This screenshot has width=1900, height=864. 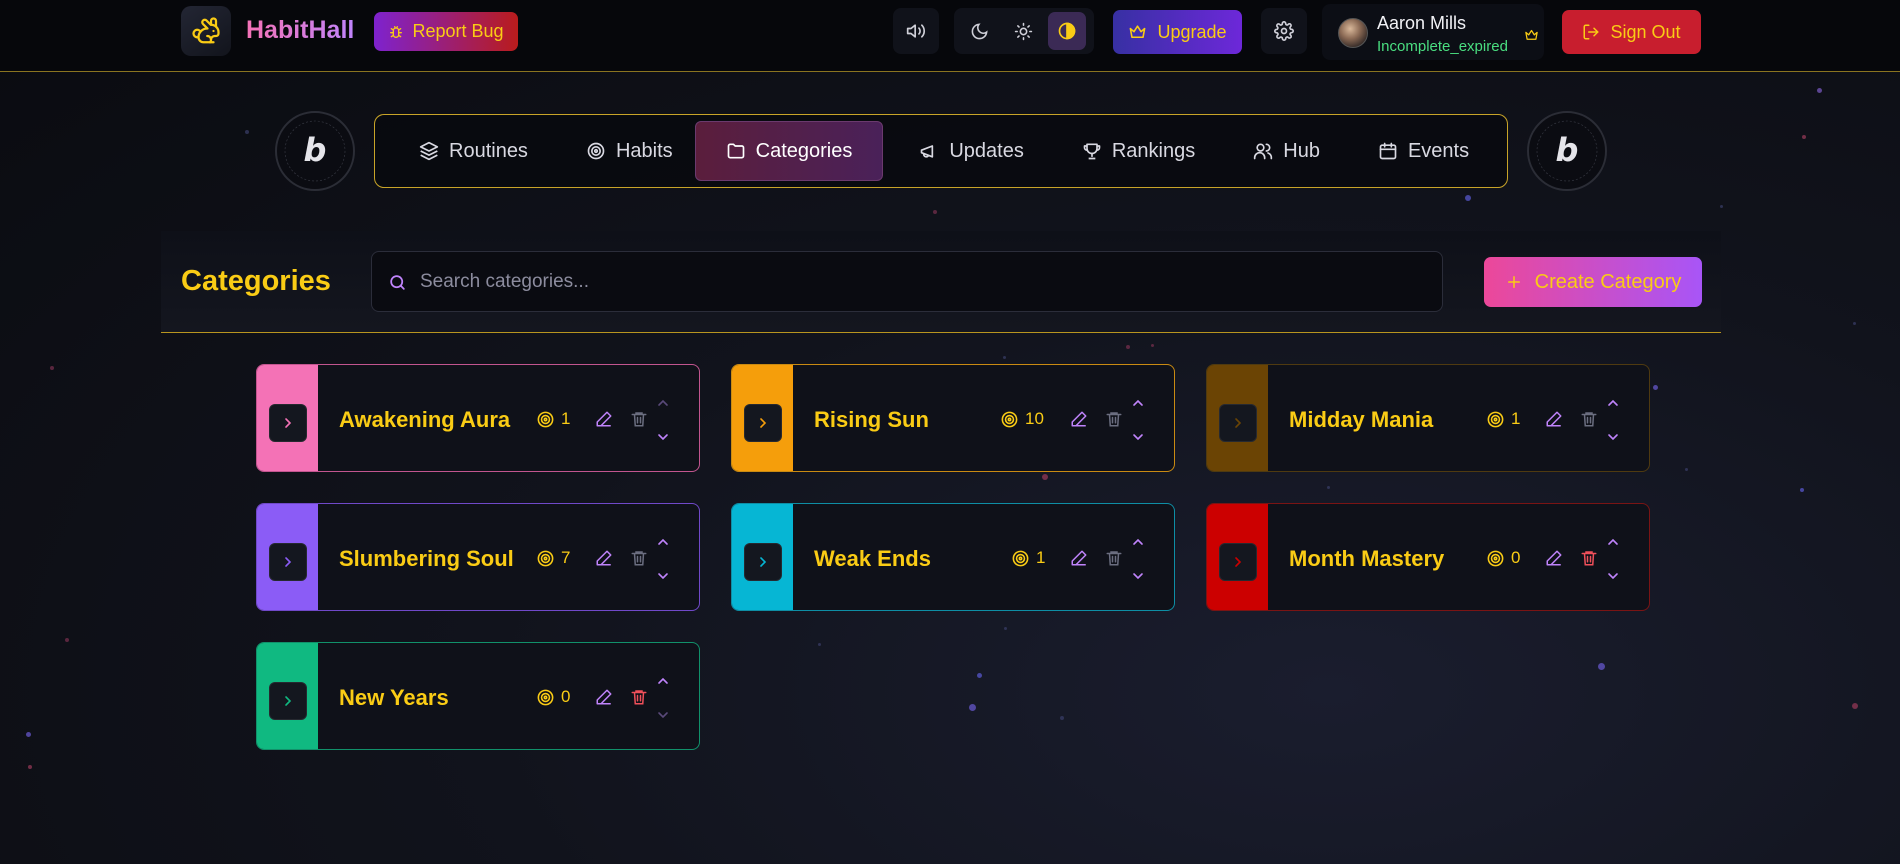 I want to click on light-theme-button, so click(x=1023, y=31).